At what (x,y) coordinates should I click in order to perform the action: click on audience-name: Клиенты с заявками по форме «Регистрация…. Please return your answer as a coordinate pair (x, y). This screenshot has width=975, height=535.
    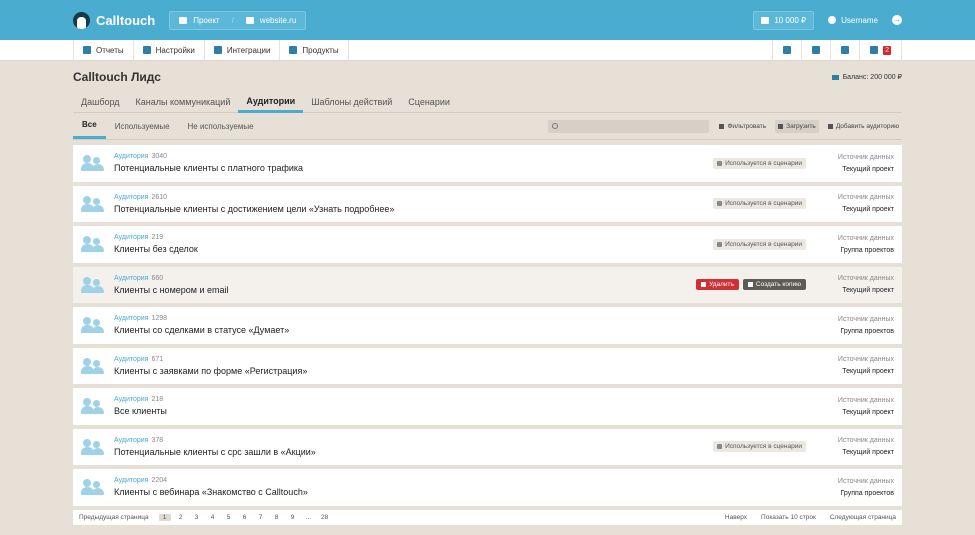
    Looking at the image, I should click on (468, 371).